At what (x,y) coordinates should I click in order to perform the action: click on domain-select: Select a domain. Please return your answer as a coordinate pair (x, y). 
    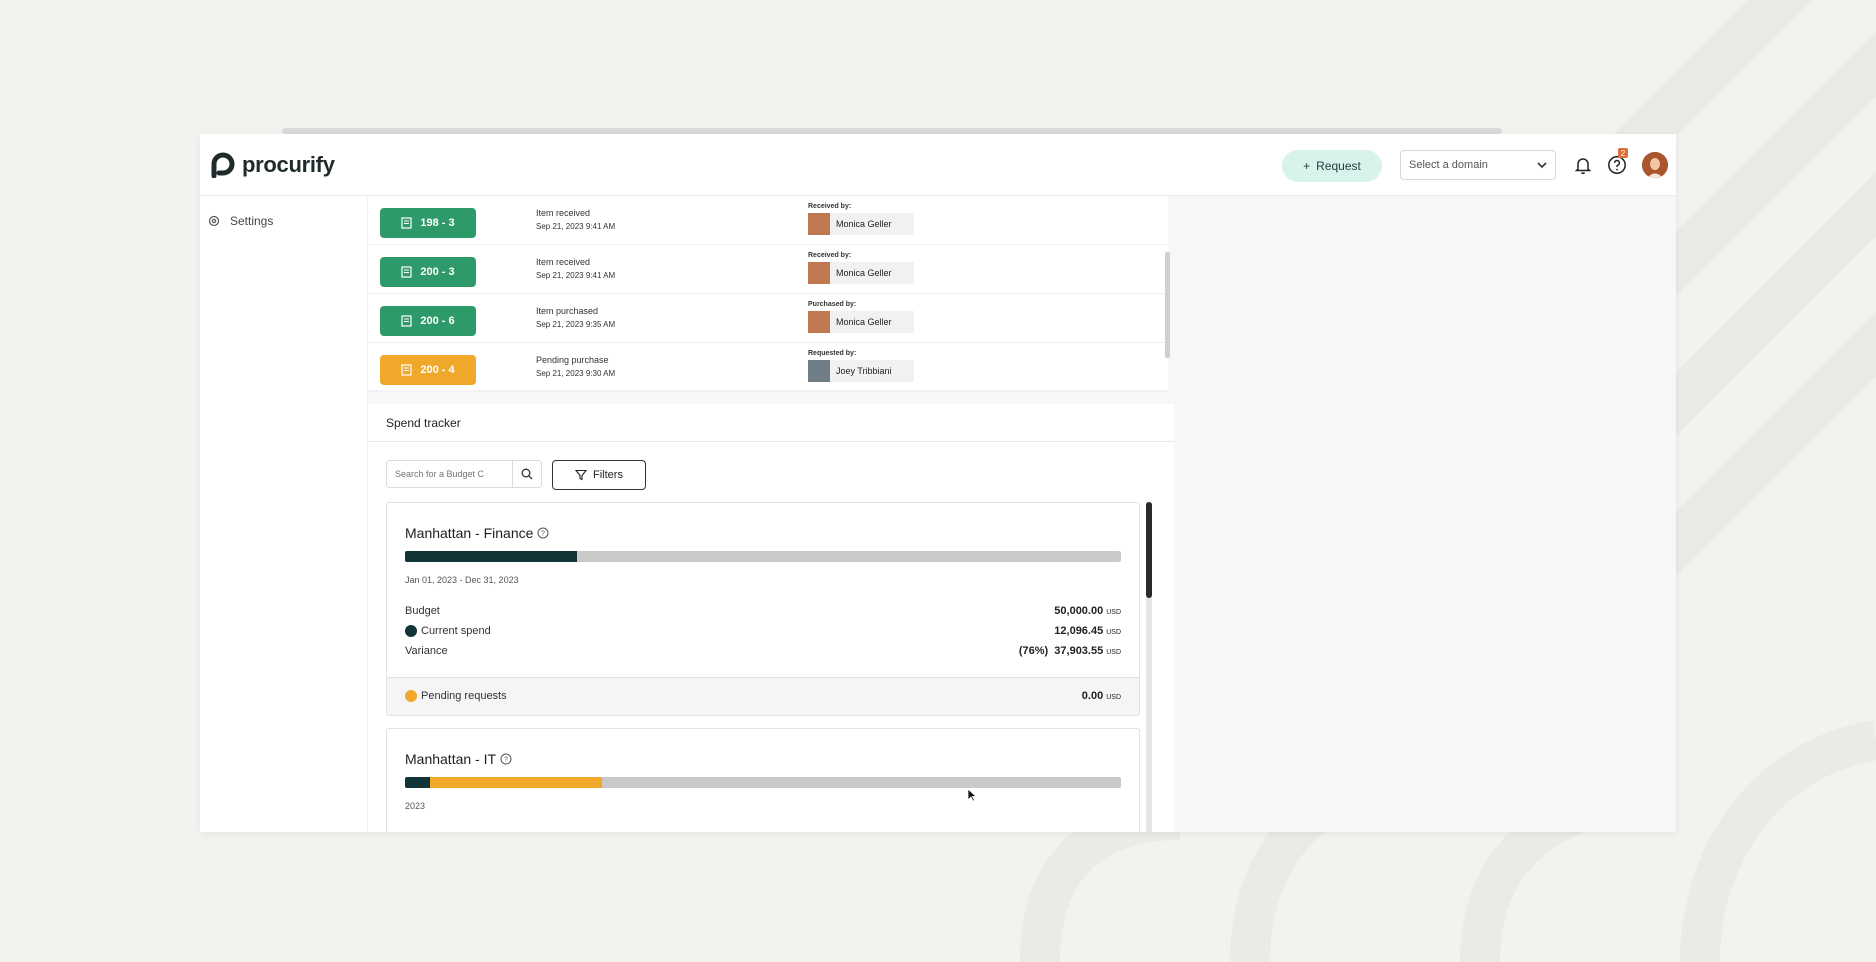
    Looking at the image, I should click on (1478, 165).